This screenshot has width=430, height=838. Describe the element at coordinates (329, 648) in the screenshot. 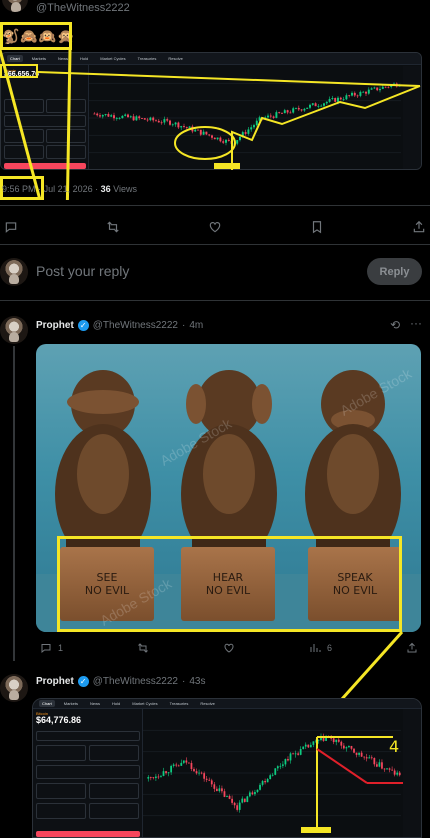

I see `views-count: 6` at that location.